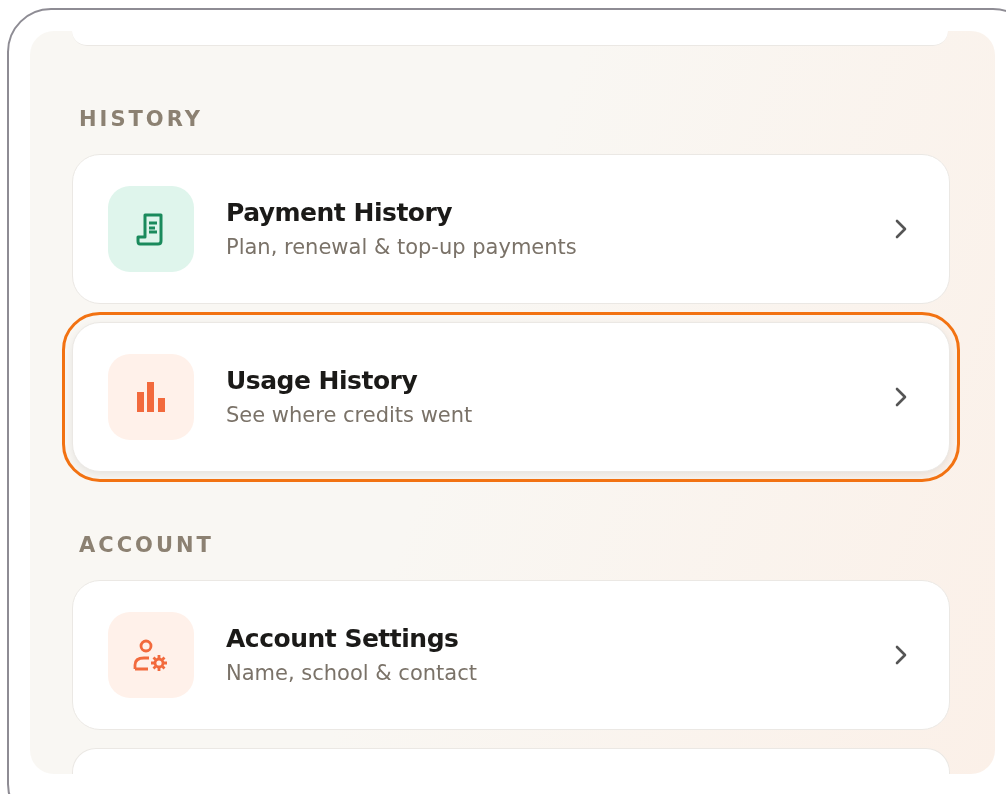 The height and width of the screenshot is (794, 1006). Describe the element at coordinates (151, 654) in the screenshot. I see `user-settings-icon` at that location.